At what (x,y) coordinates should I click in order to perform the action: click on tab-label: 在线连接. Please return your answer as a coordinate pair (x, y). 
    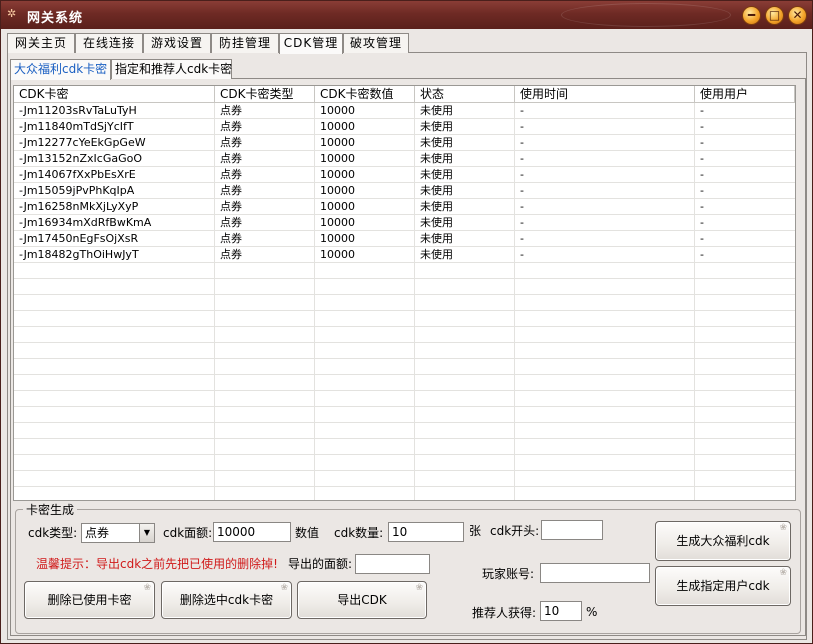
    Looking at the image, I should click on (108, 43).